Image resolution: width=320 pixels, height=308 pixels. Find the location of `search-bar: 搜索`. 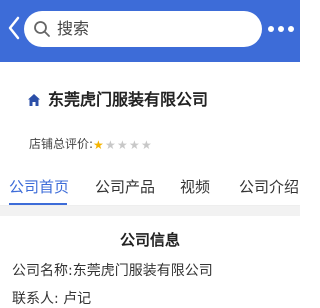

search-bar: 搜索 is located at coordinates (143, 29).